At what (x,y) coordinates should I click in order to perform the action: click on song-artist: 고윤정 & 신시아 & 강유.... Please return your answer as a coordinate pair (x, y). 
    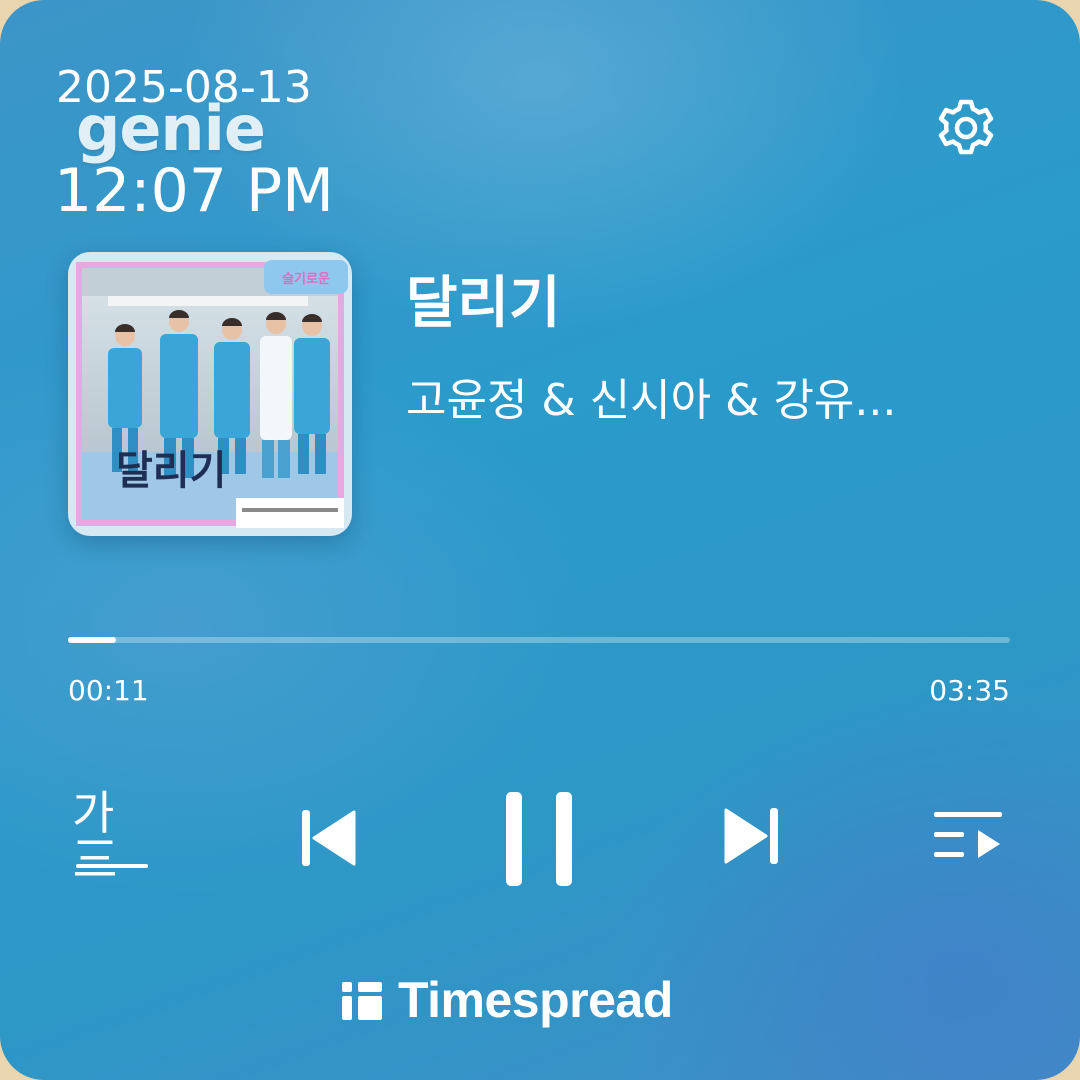
    Looking at the image, I should click on (706, 396).